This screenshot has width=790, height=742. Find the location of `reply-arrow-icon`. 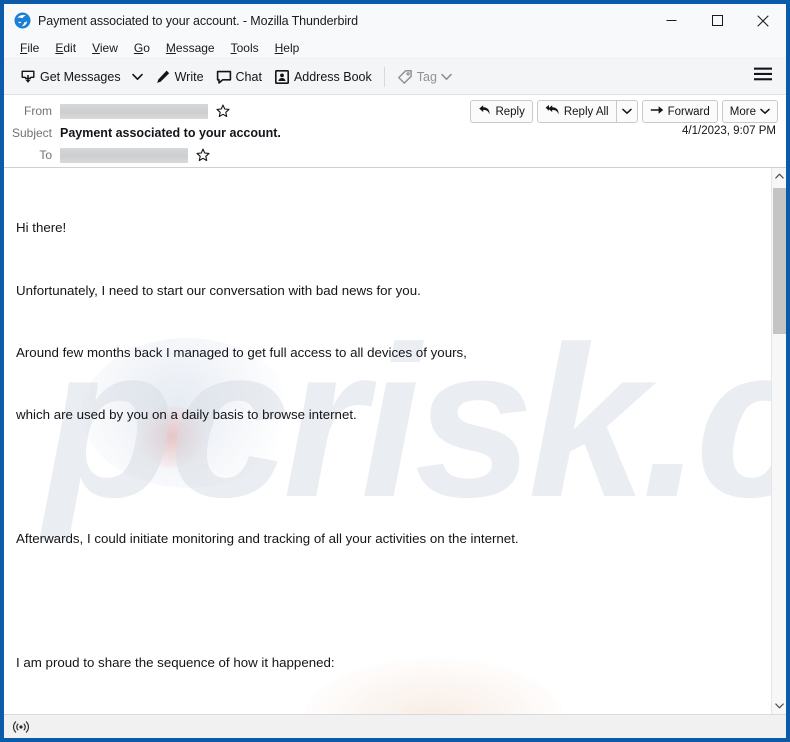

reply-arrow-icon is located at coordinates (484, 111).